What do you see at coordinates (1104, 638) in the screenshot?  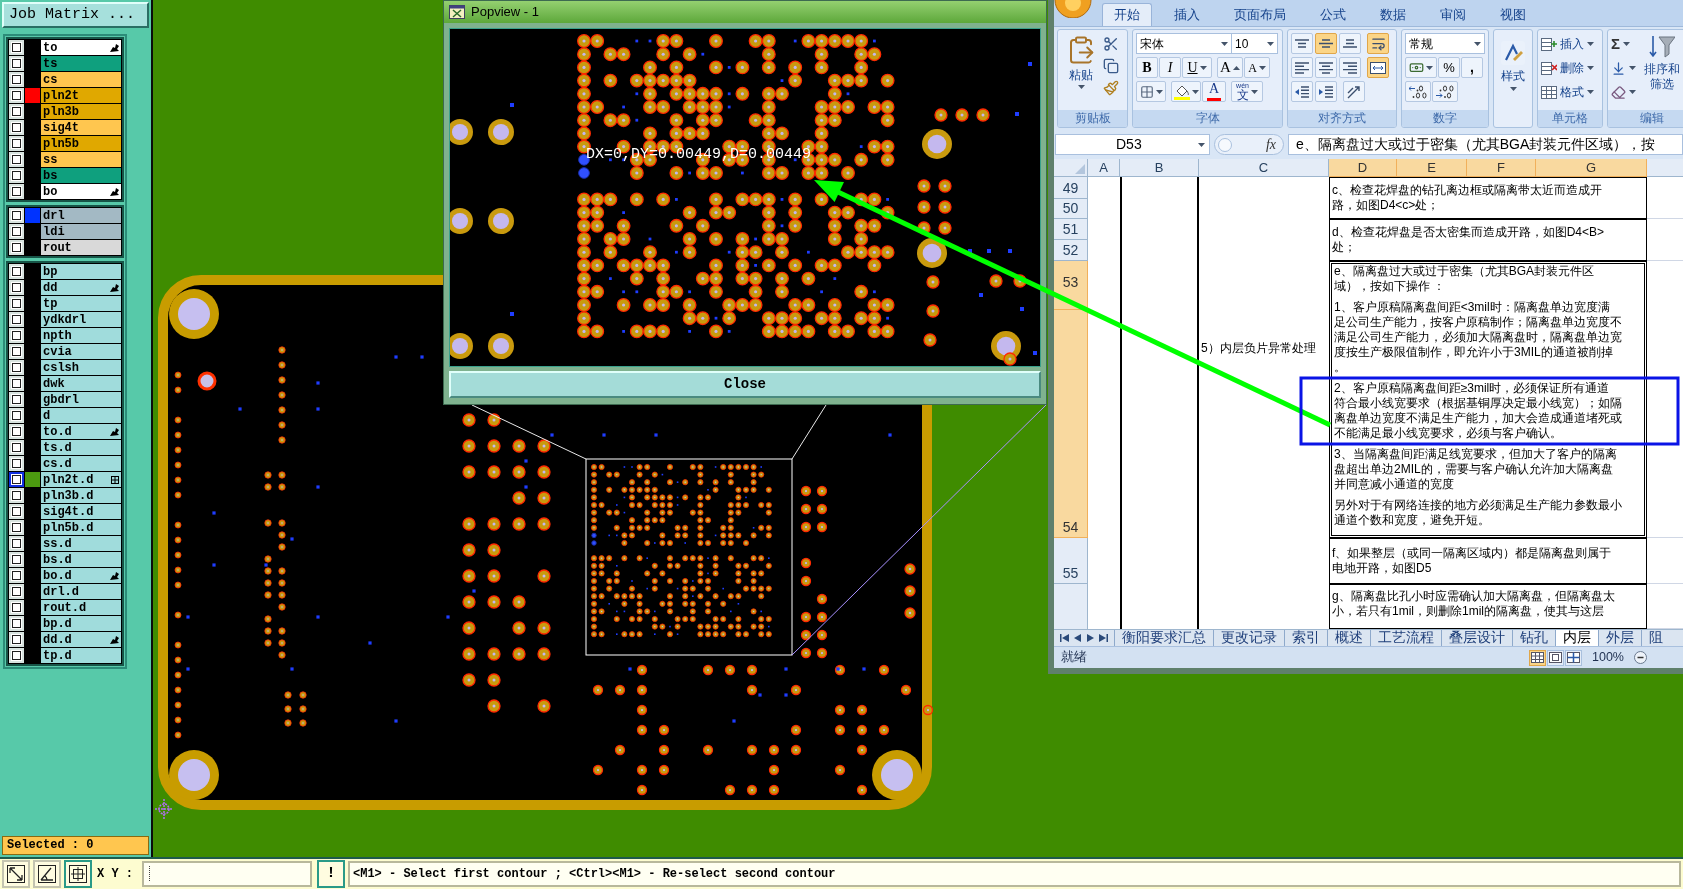 I see `last-sheet-icon` at bounding box center [1104, 638].